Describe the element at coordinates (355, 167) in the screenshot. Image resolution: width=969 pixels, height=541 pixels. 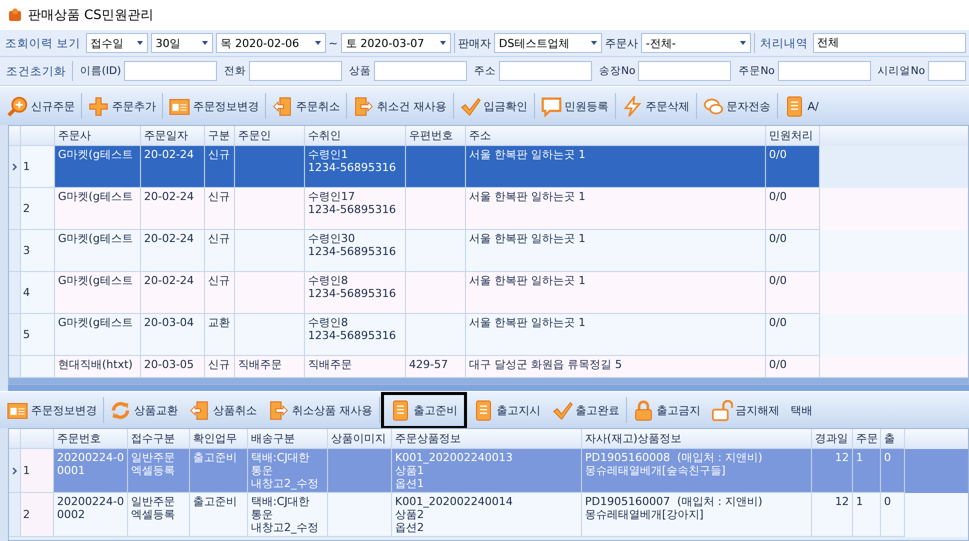
I see `table-cell: 수령인1 1234-56895316` at that location.